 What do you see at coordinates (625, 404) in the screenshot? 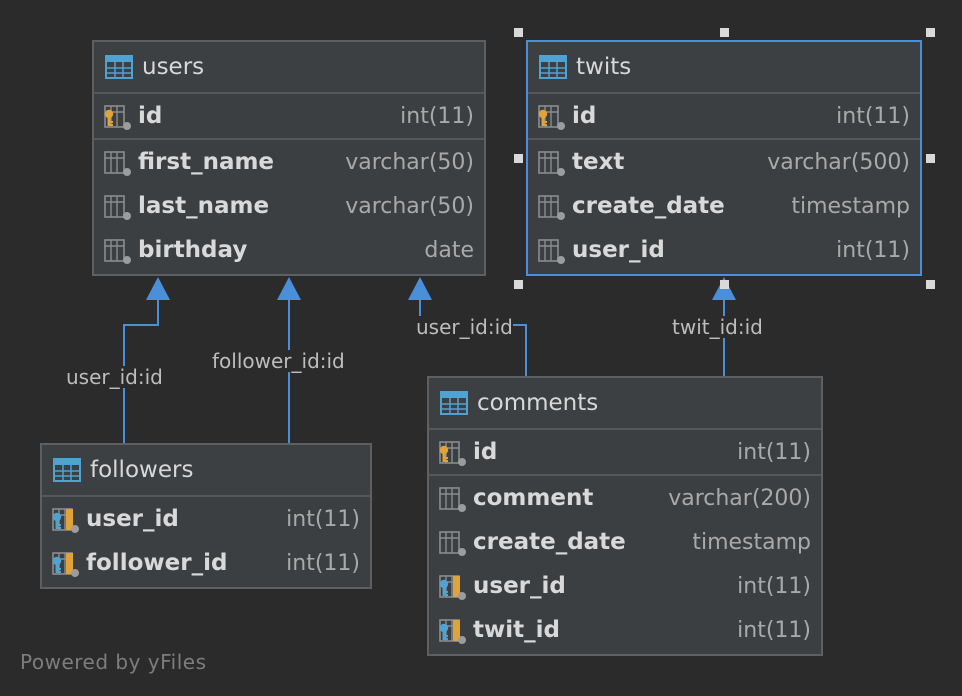
I see `table-header: comments` at bounding box center [625, 404].